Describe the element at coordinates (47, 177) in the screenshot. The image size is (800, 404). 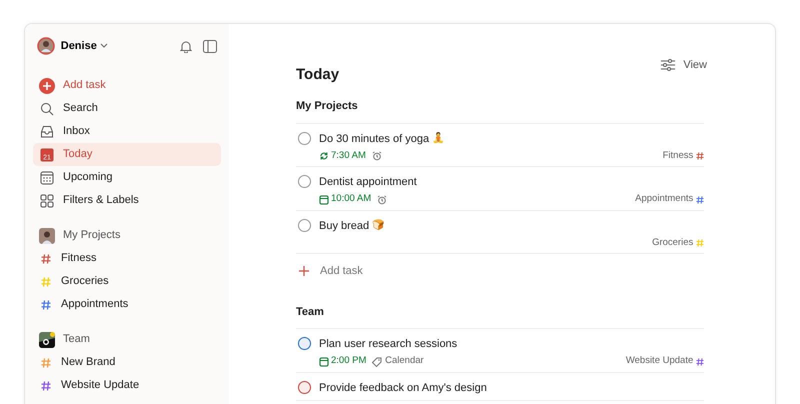
I see `calendar-grid-icon` at that location.